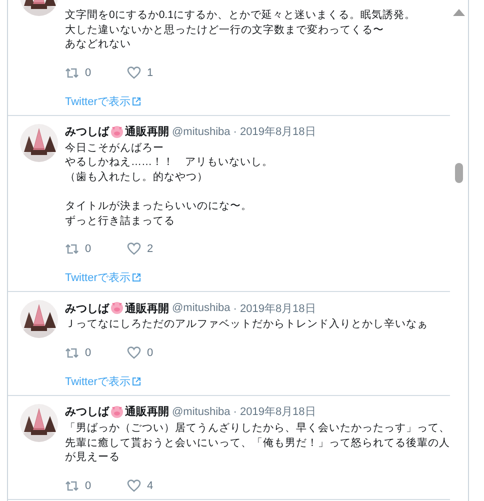  What do you see at coordinates (257, 428) in the screenshot?
I see `tweet-text-line: 「男ばっか（ごつい）居てうんざりしたから、早く会いたかったっす」って、` at bounding box center [257, 428].